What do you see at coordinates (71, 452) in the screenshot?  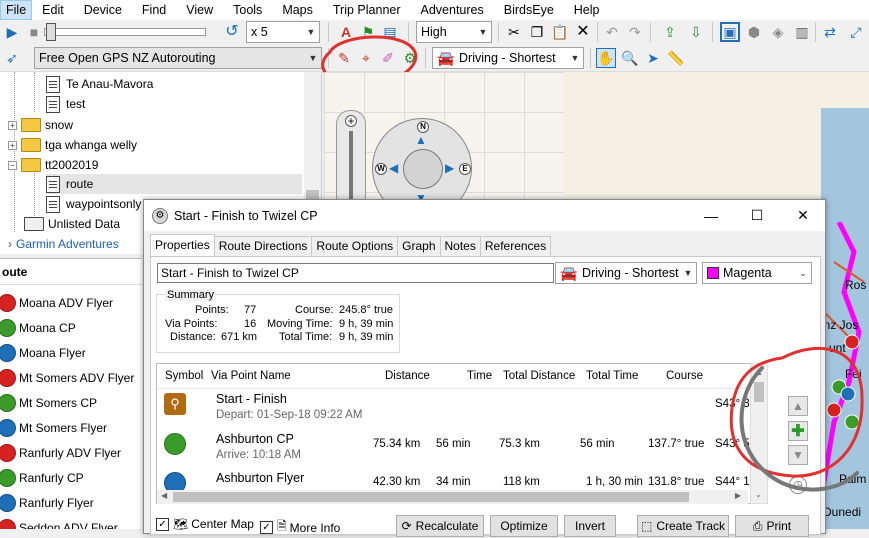 I see `list-item: Ranfurly ADV Flyer` at bounding box center [71, 452].